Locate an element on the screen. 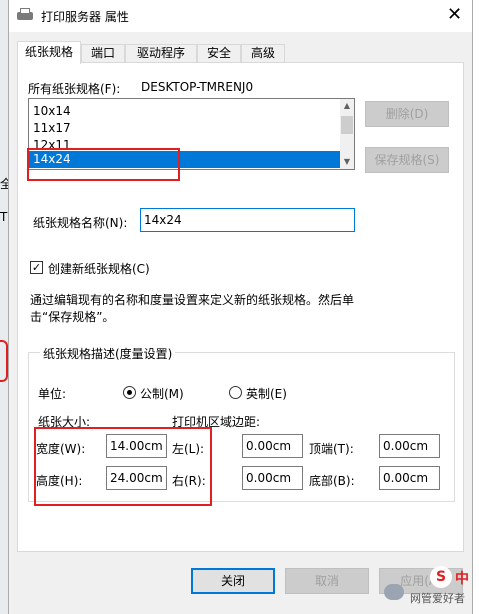 The image size is (479, 614). metric-radio is located at coordinates (129, 392).